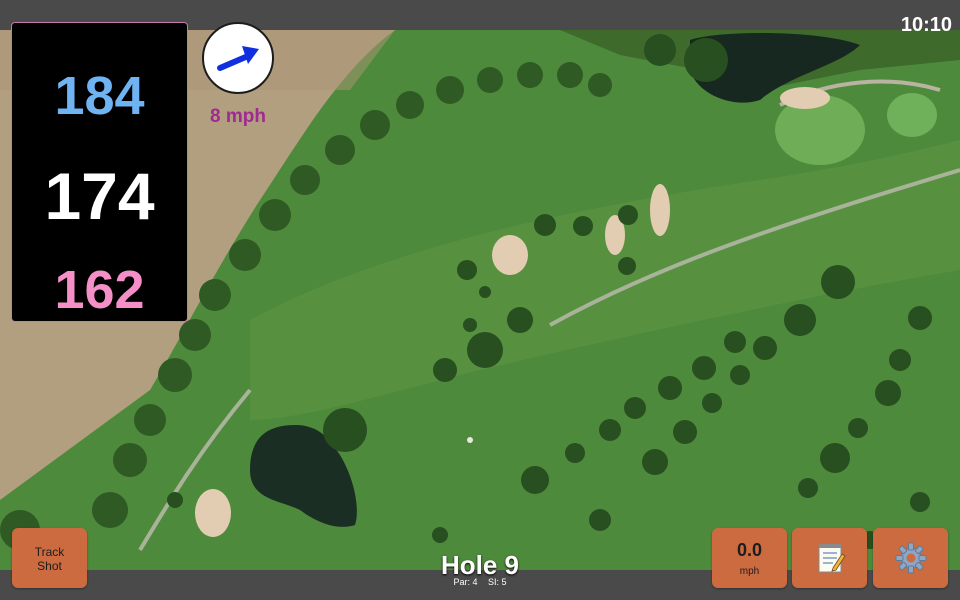 The width and height of the screenshot is (960, 600). Describe the element at coordinates (238, 116) in the screenshot. I see `wind-speed-label: 8 mph` at that location.